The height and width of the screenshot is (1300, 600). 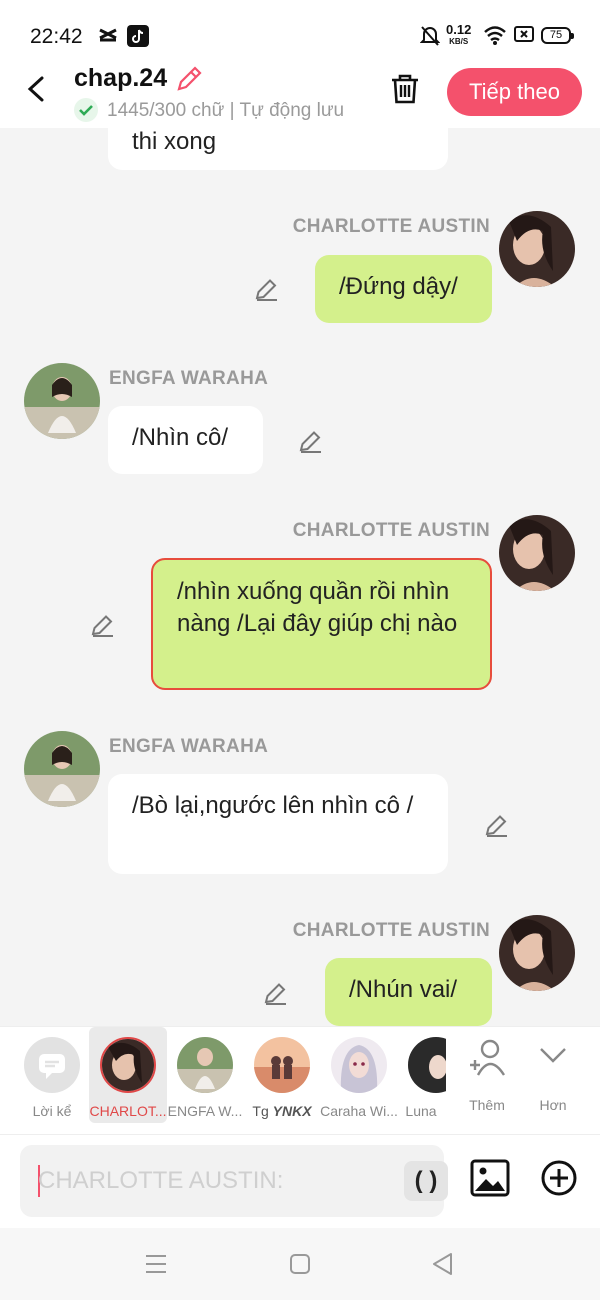 I want to click on add-button, so click(x=559, y=1180).